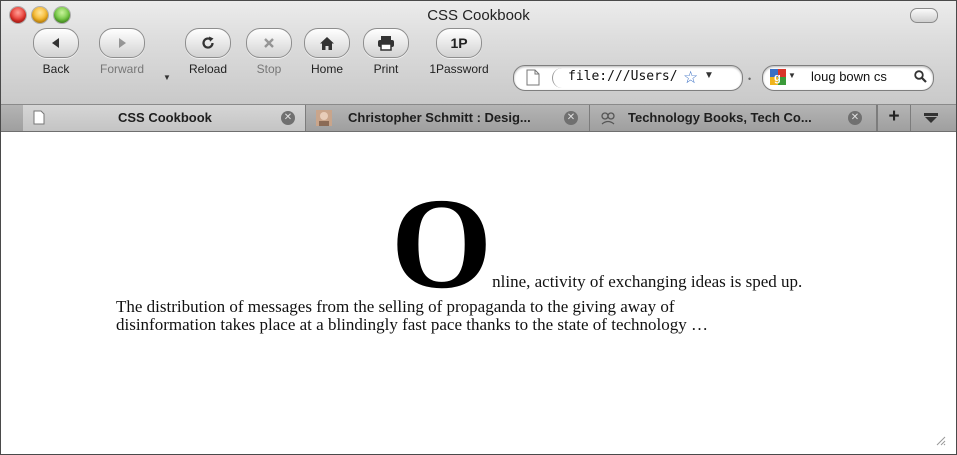 Image resolution: width=957 pixels, height=455 pixels. Describe the element at coordinates (933, 118) in the screenshot. I see `tab-list-icon` at that location.